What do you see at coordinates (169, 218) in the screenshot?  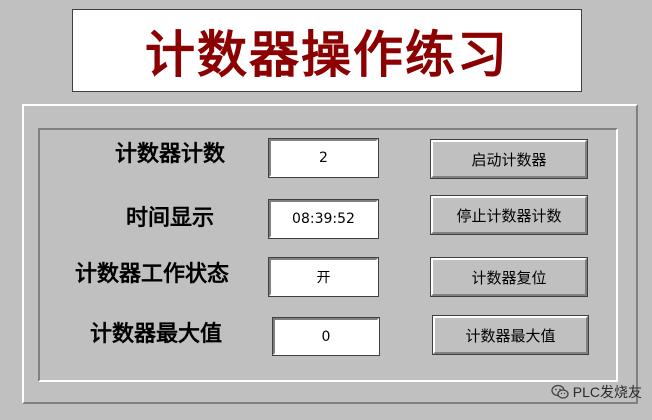 I see `time-display-label: 时间显示` at bounding box center [169, 218].